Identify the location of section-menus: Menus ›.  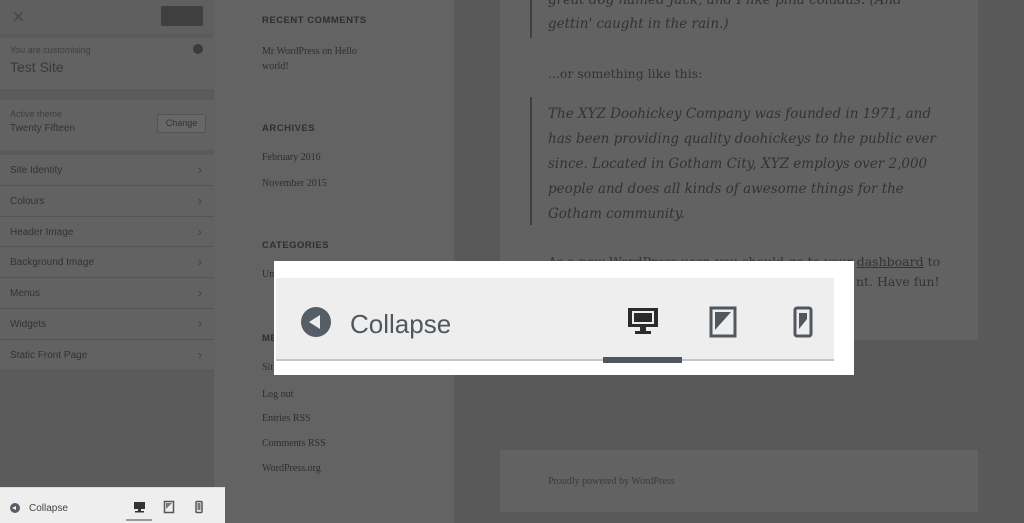
(107, 293).